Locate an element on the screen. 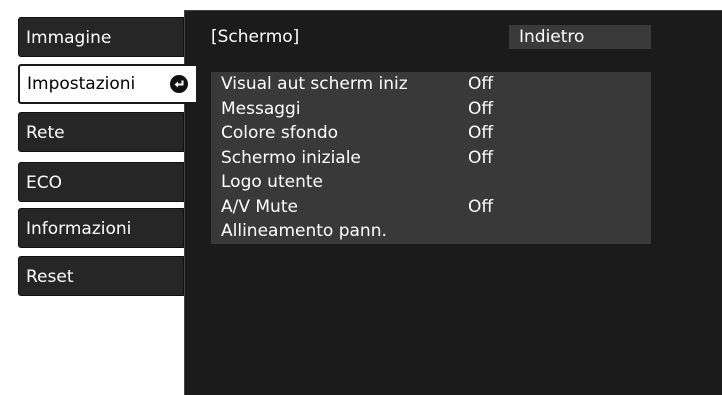  sidebar-item-immagine: Immagine is located at coordinates (101, 37).